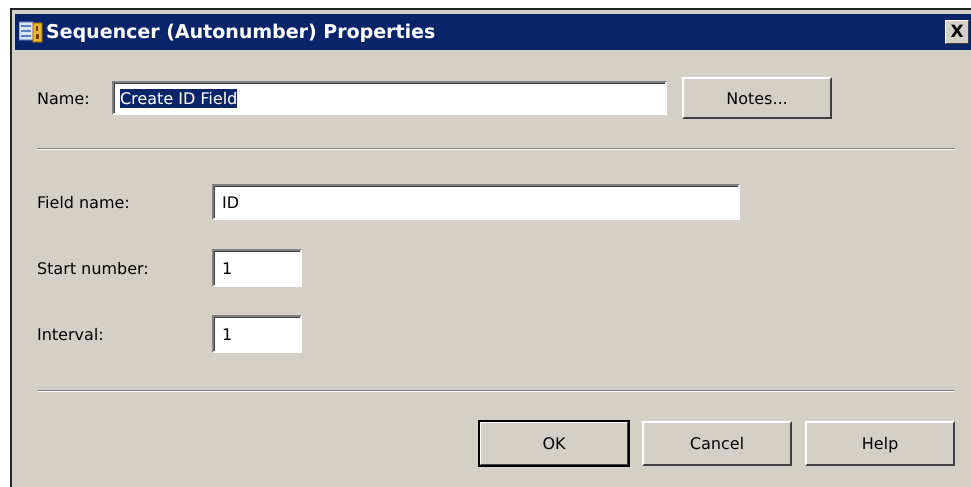 Image resolution: width=971 pixels, height=487 pixels. What do you see at coordinates (64, 98) in the screenshot?
I see `name-label: Name:` at bounding box center [64, 98].